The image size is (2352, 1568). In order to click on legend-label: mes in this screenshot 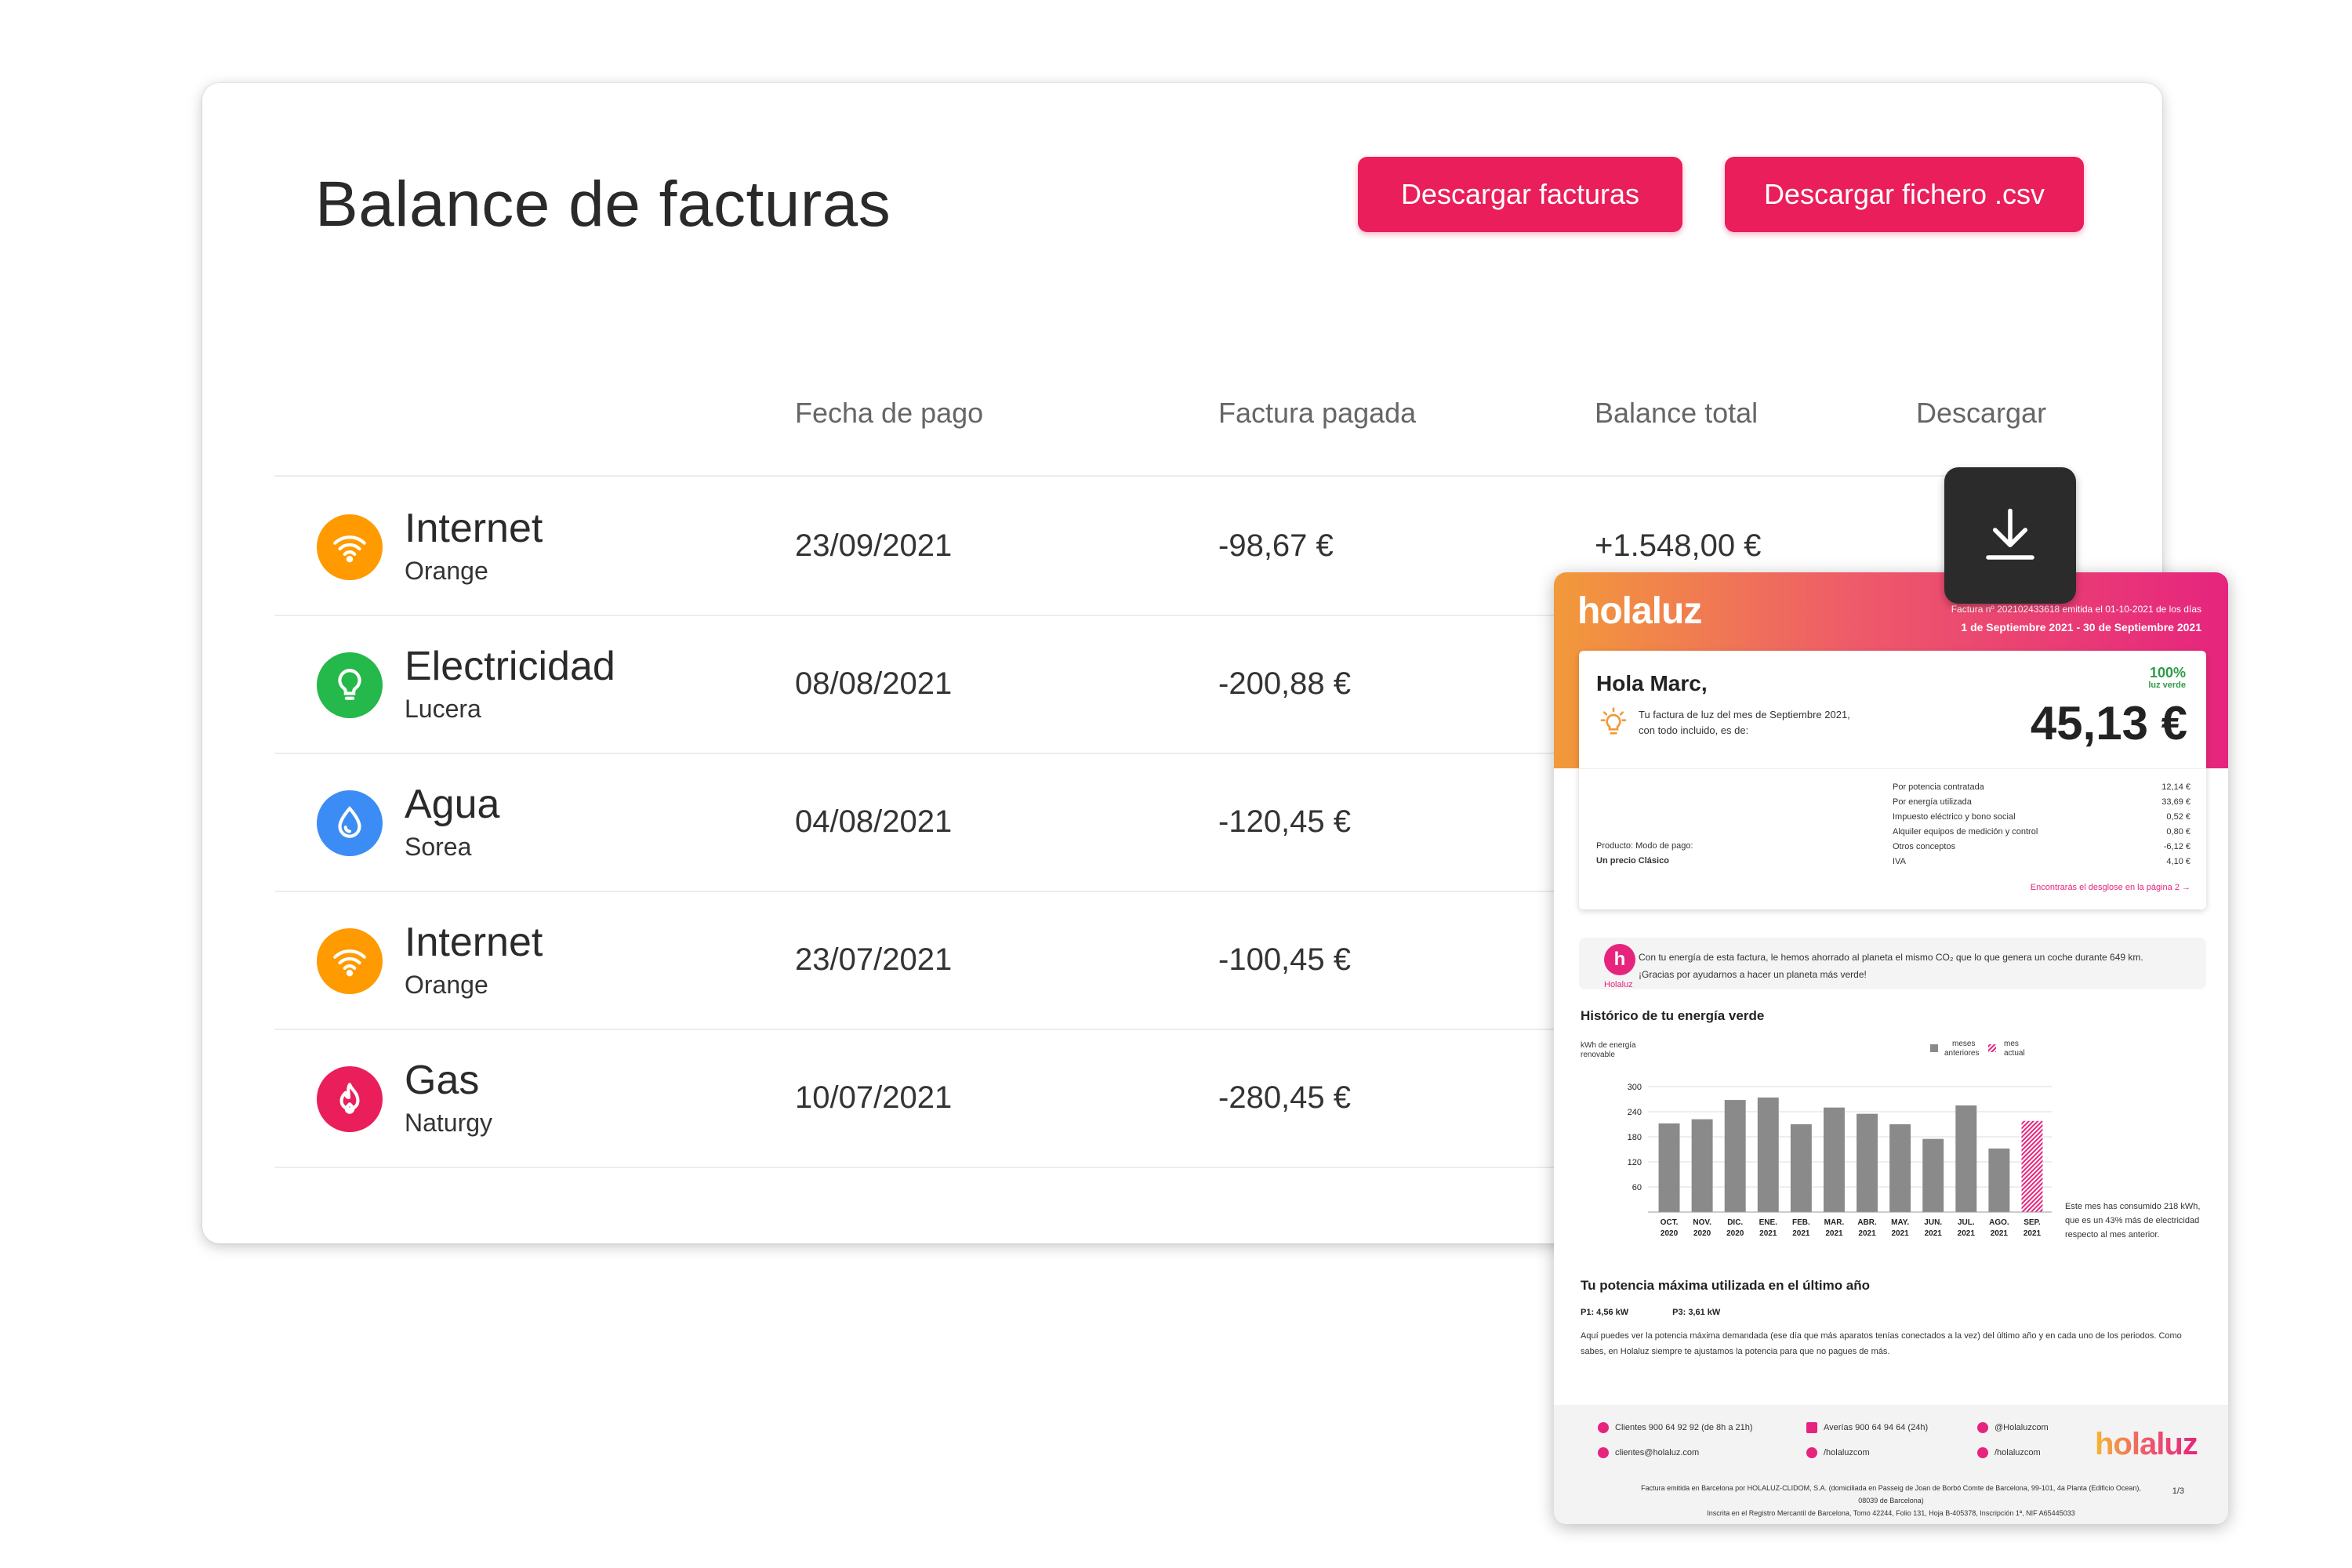, I will do `click(2011, 1044)`.